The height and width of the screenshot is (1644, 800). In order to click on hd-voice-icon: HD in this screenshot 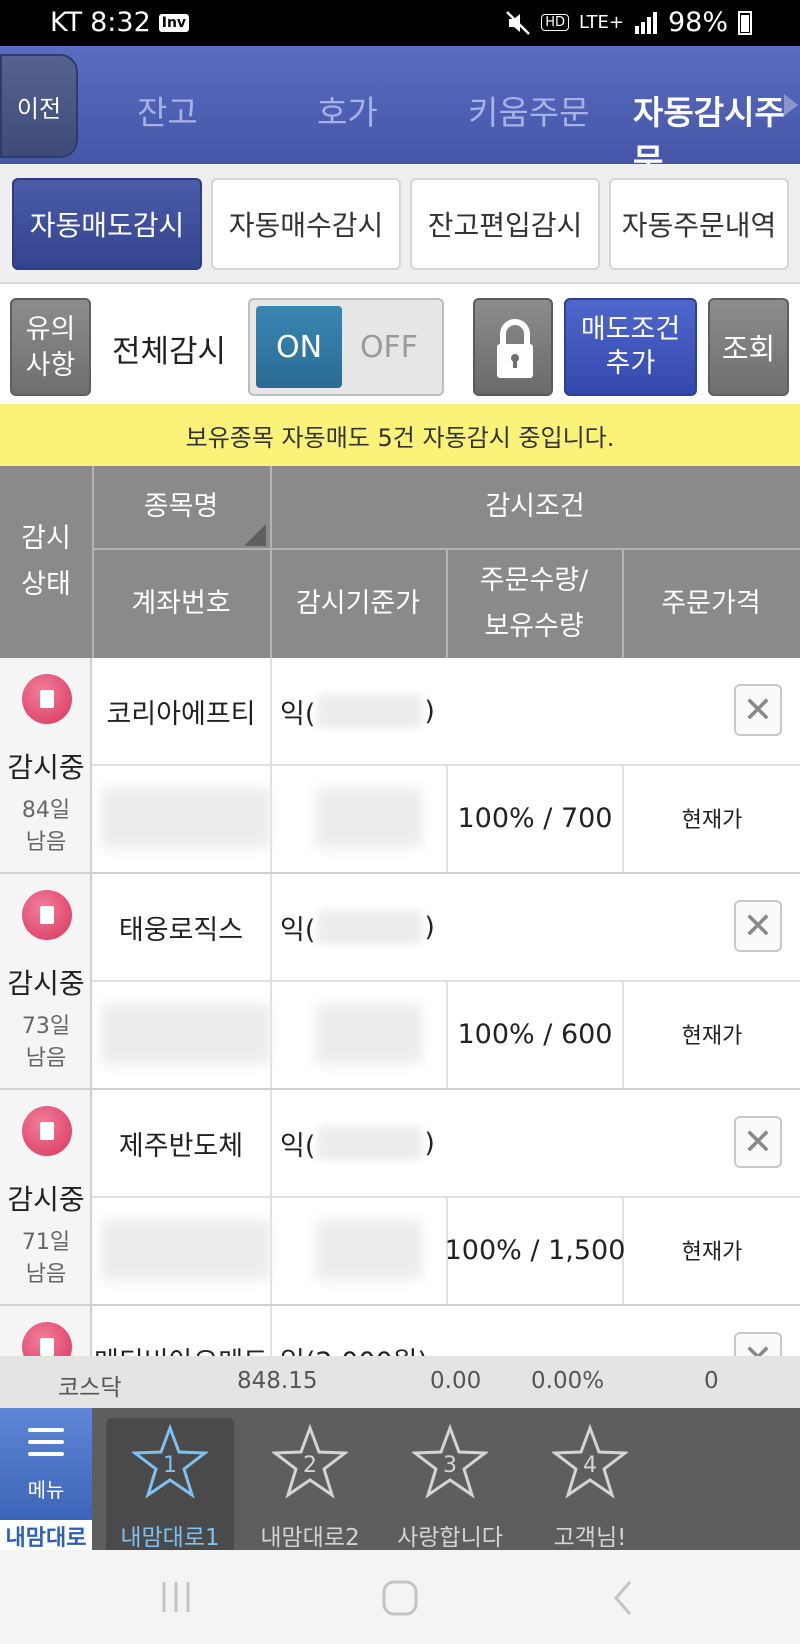, I will do `click(555, 22)`.